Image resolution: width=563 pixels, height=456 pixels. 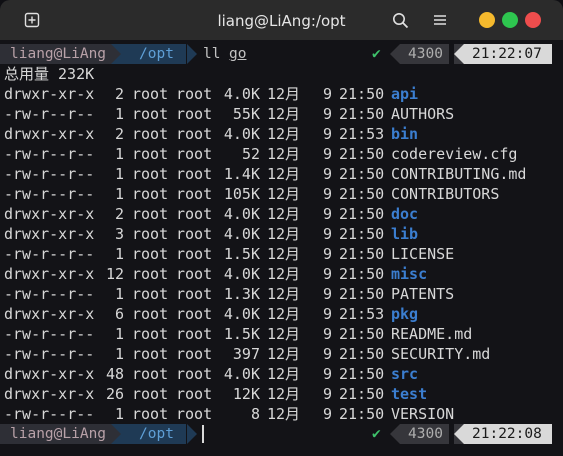 What do you see at coordinates (246, 394) in the screenshot?
I see `listing-size: 12K` at bounding box center [246, 394].